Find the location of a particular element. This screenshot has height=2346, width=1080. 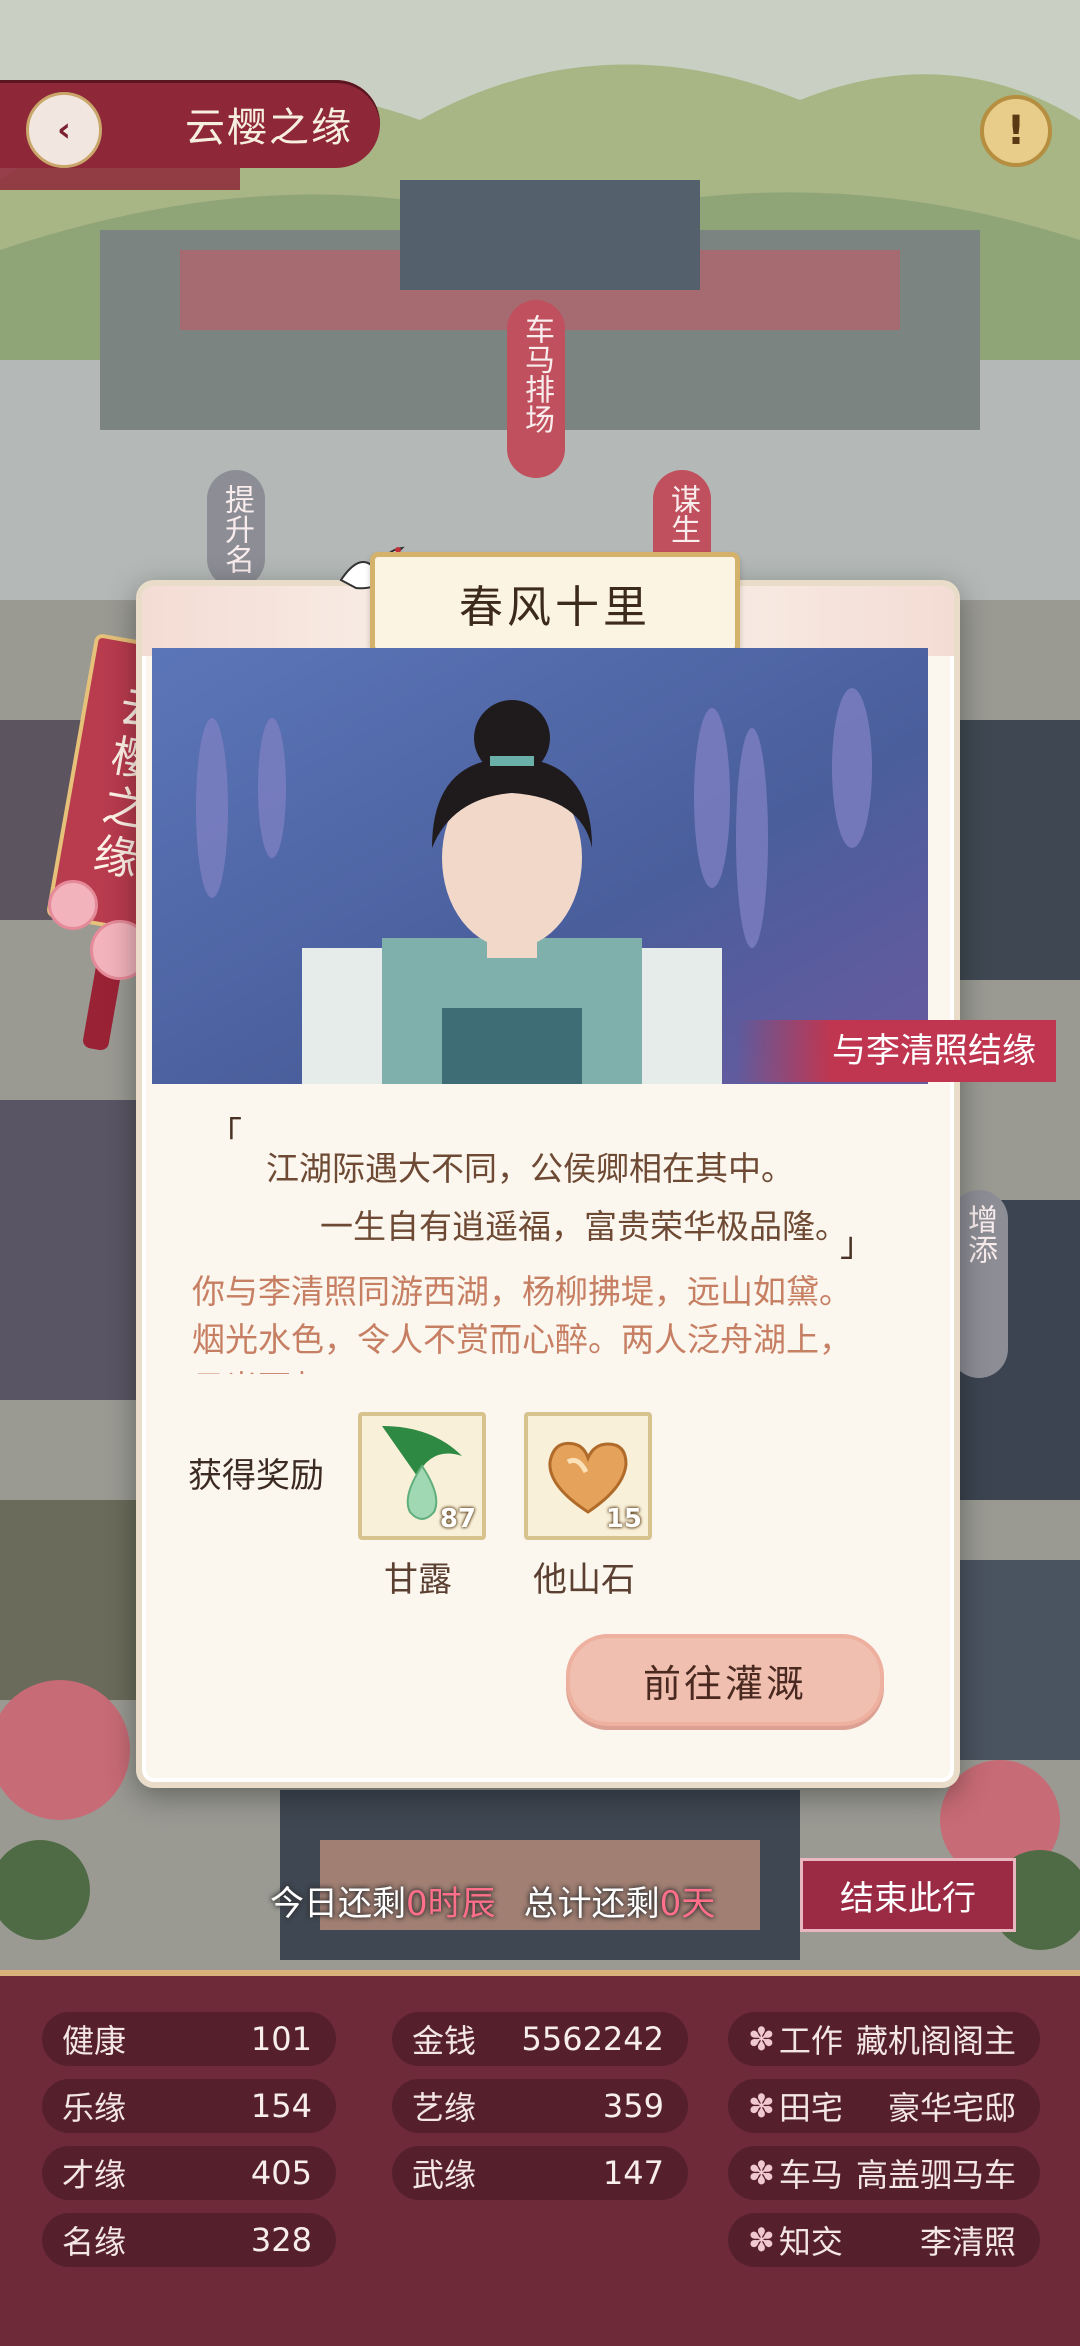

stat-label: 武缘 is located at coordinates (444, 2175).